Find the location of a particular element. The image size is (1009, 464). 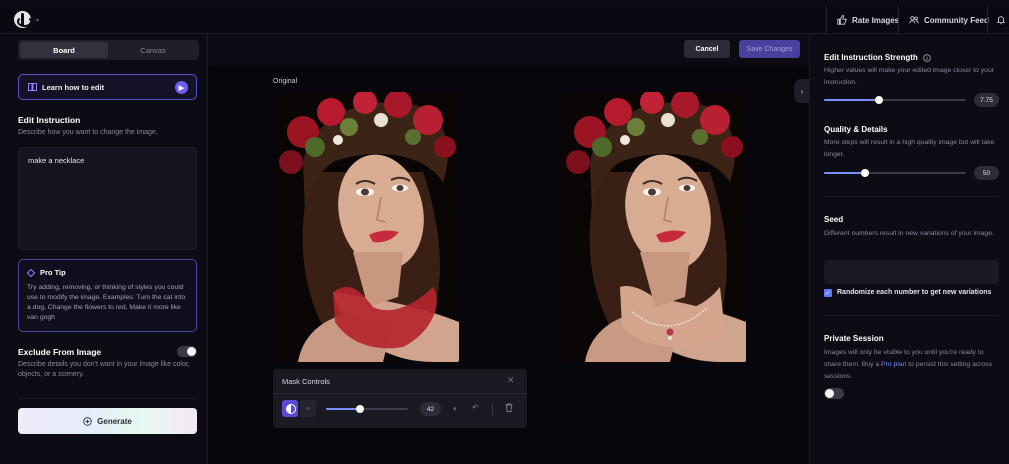

strength-value: 7.75 is located at coordinates (986, 100).